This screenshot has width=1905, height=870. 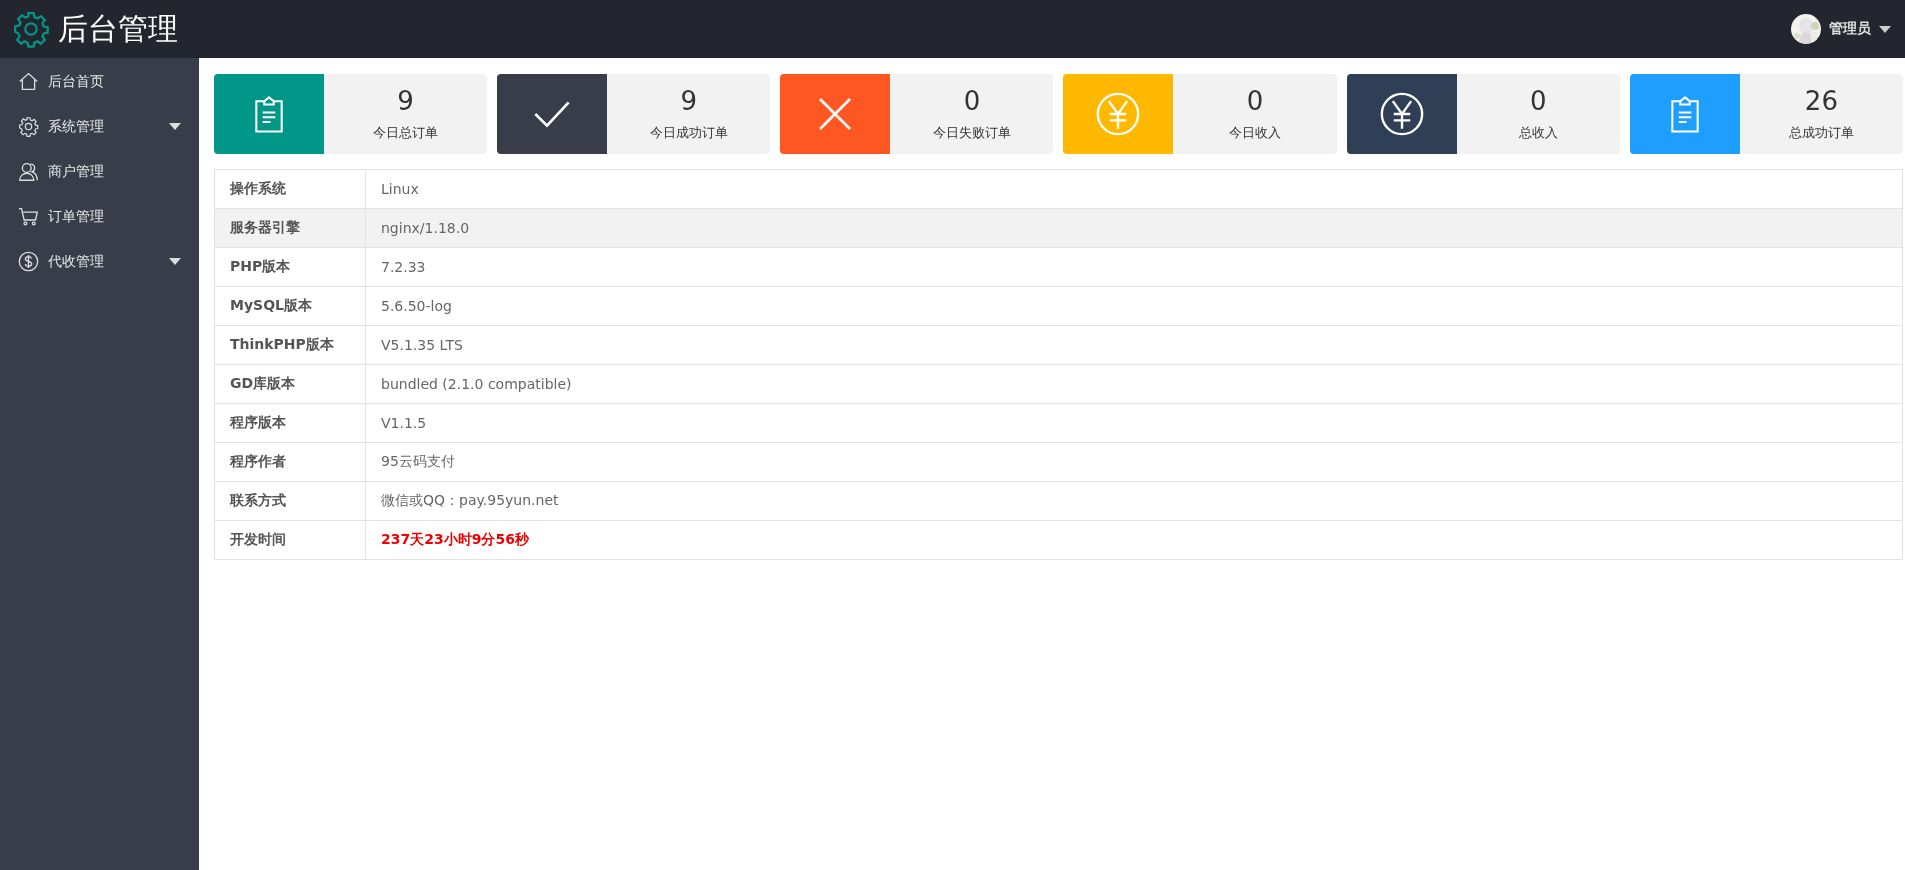 I want to click on table-cell: PHP版本, so click(x=290, y=267).